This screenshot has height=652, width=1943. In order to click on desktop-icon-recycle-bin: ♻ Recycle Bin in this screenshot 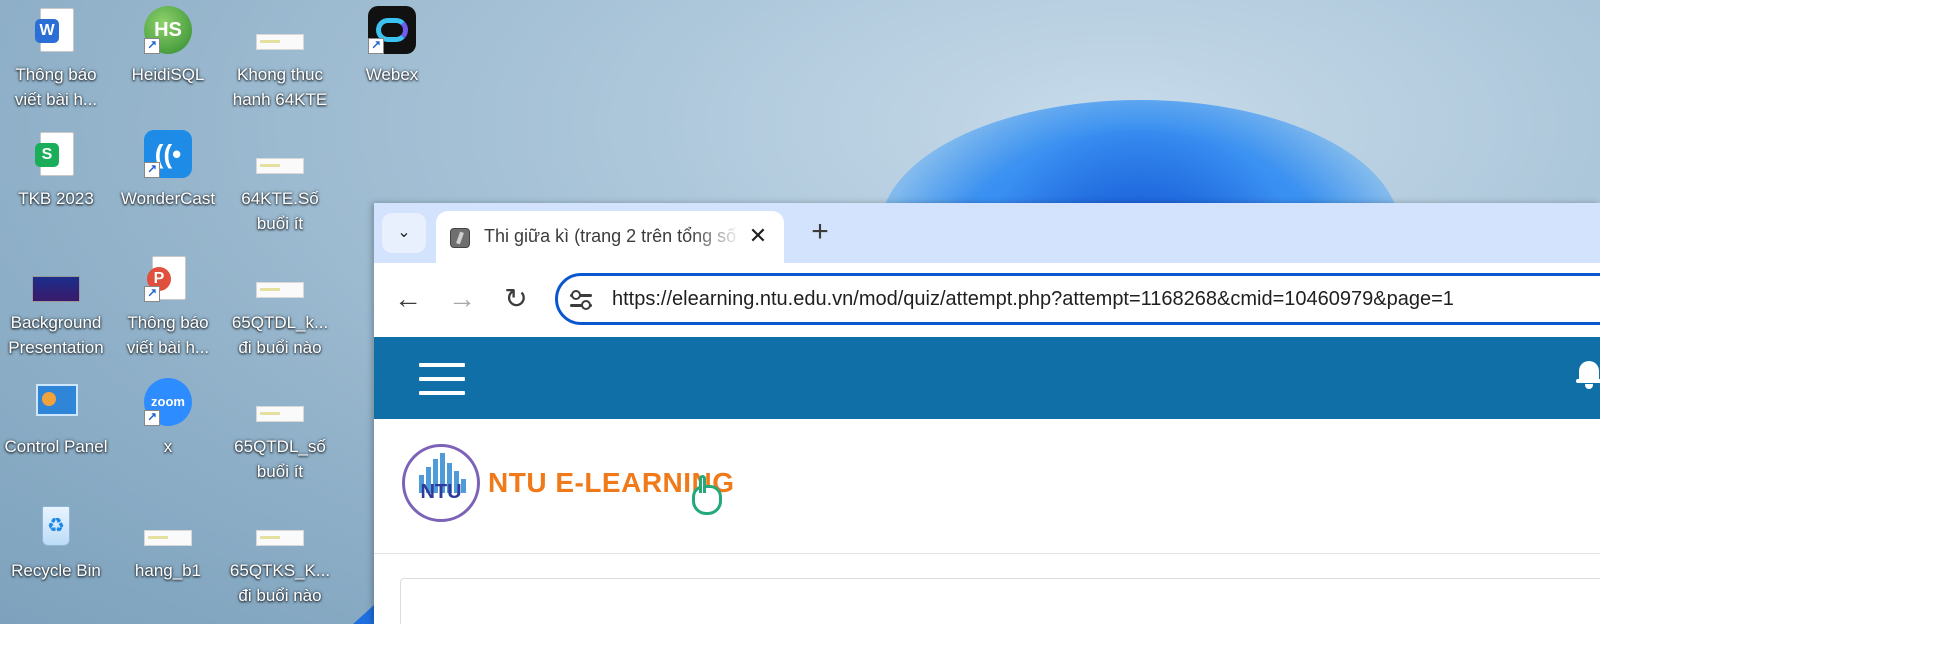, I will do `click(56, 542)`.